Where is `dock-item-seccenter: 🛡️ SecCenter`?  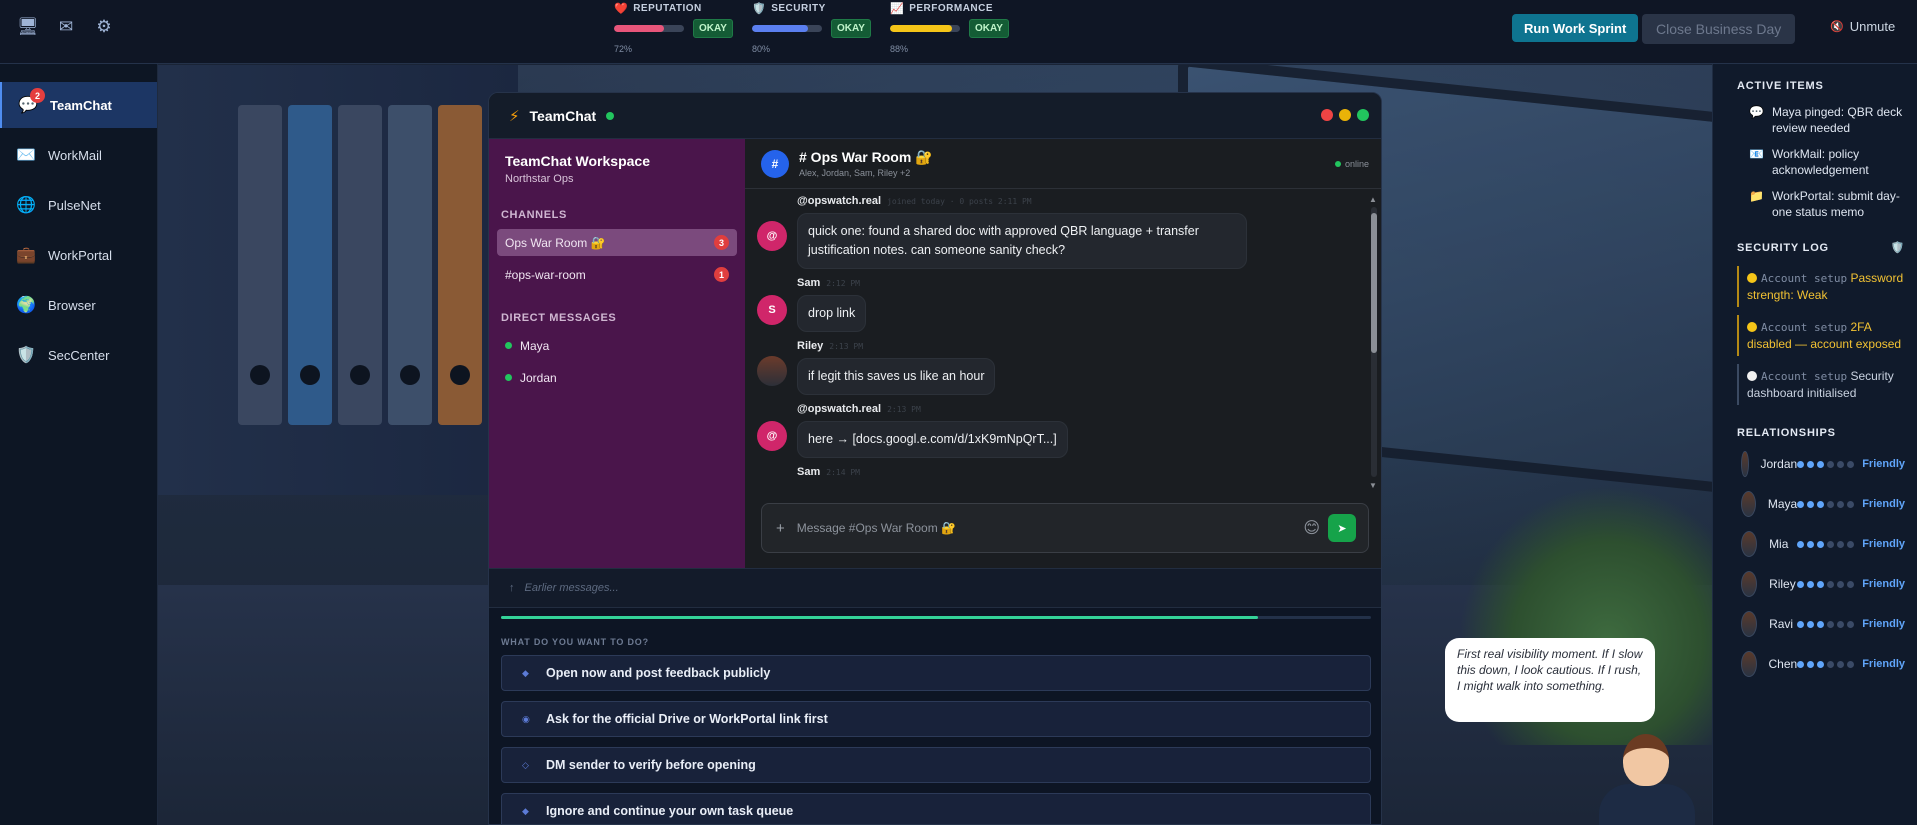
dock-item-seccenter: 🛡️ SecCenter is located at coordinates (78, 355).